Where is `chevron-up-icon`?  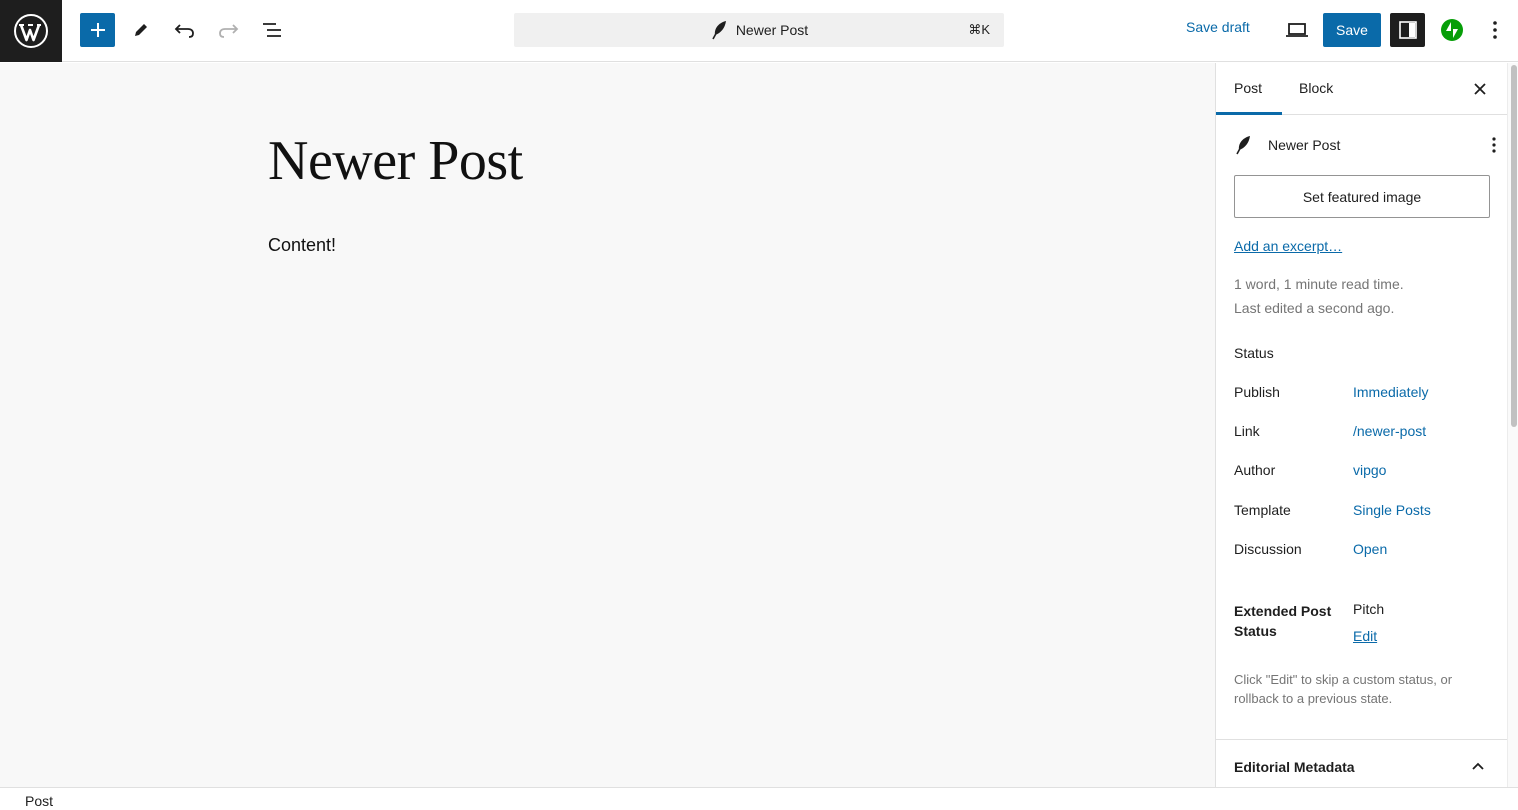
chevron-up-icon is located at coordinates (1478, 766).